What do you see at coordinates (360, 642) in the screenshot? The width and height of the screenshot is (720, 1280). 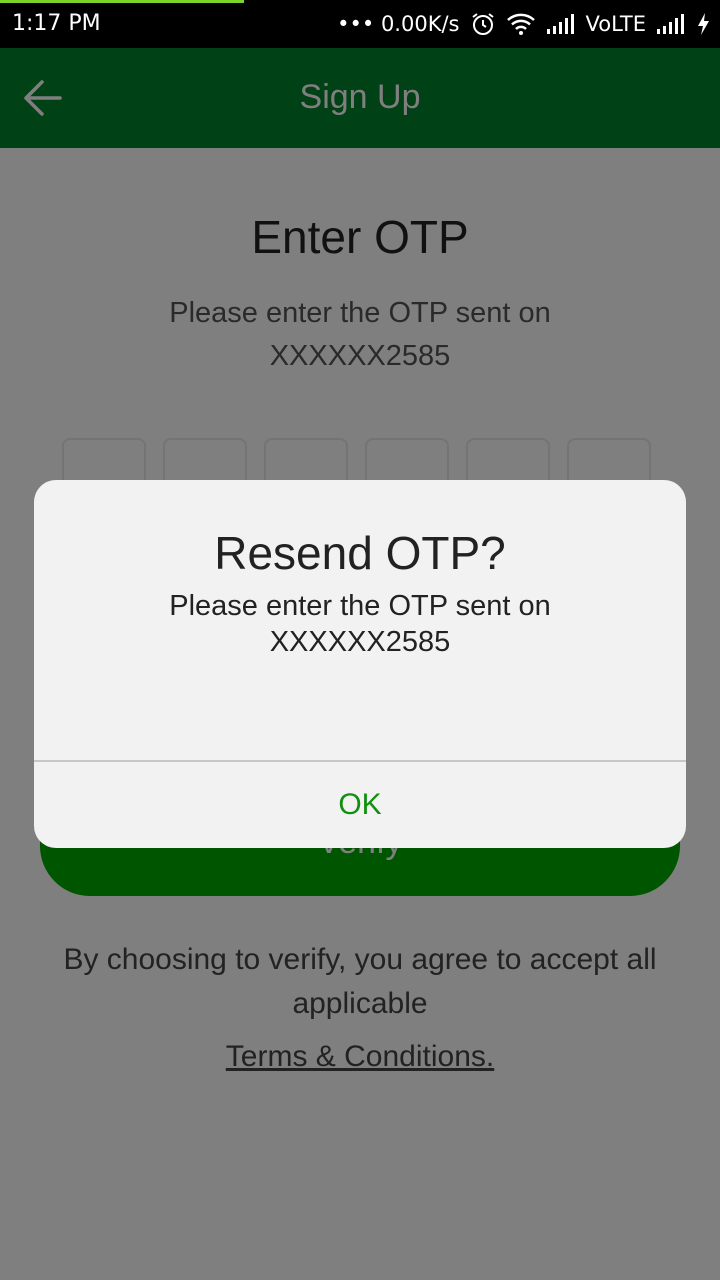 I see `dialog-message-line-2: XXXXXX2585` at bounding box center [360, 642].